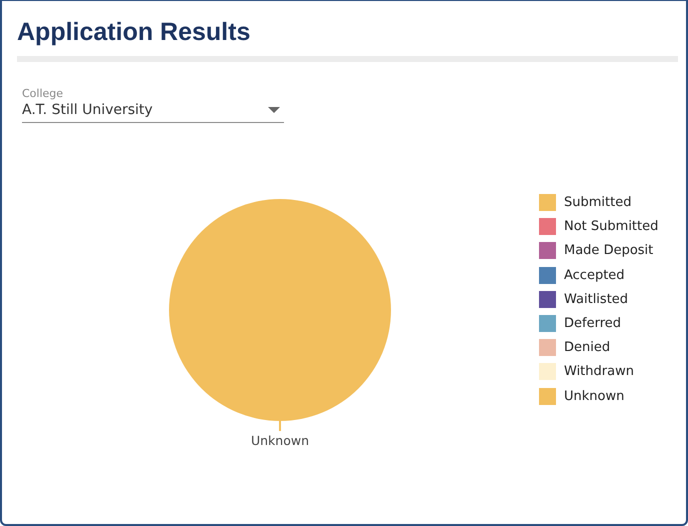 This screenshot has width=688, height=526. What do you see at coordinates (280, 440) in the screenshot?
I see `slice-label: Unknown` at bounding box center [280, 440].